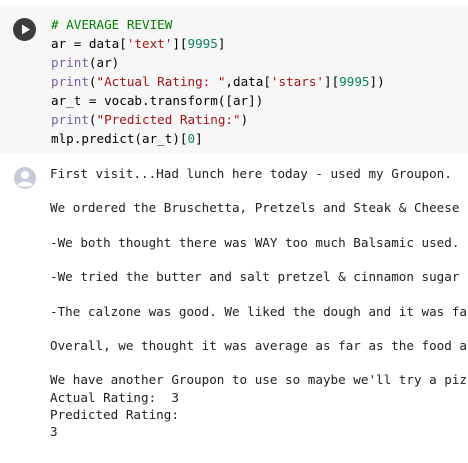  I want to click on code-number: 0, so click(191, 138).